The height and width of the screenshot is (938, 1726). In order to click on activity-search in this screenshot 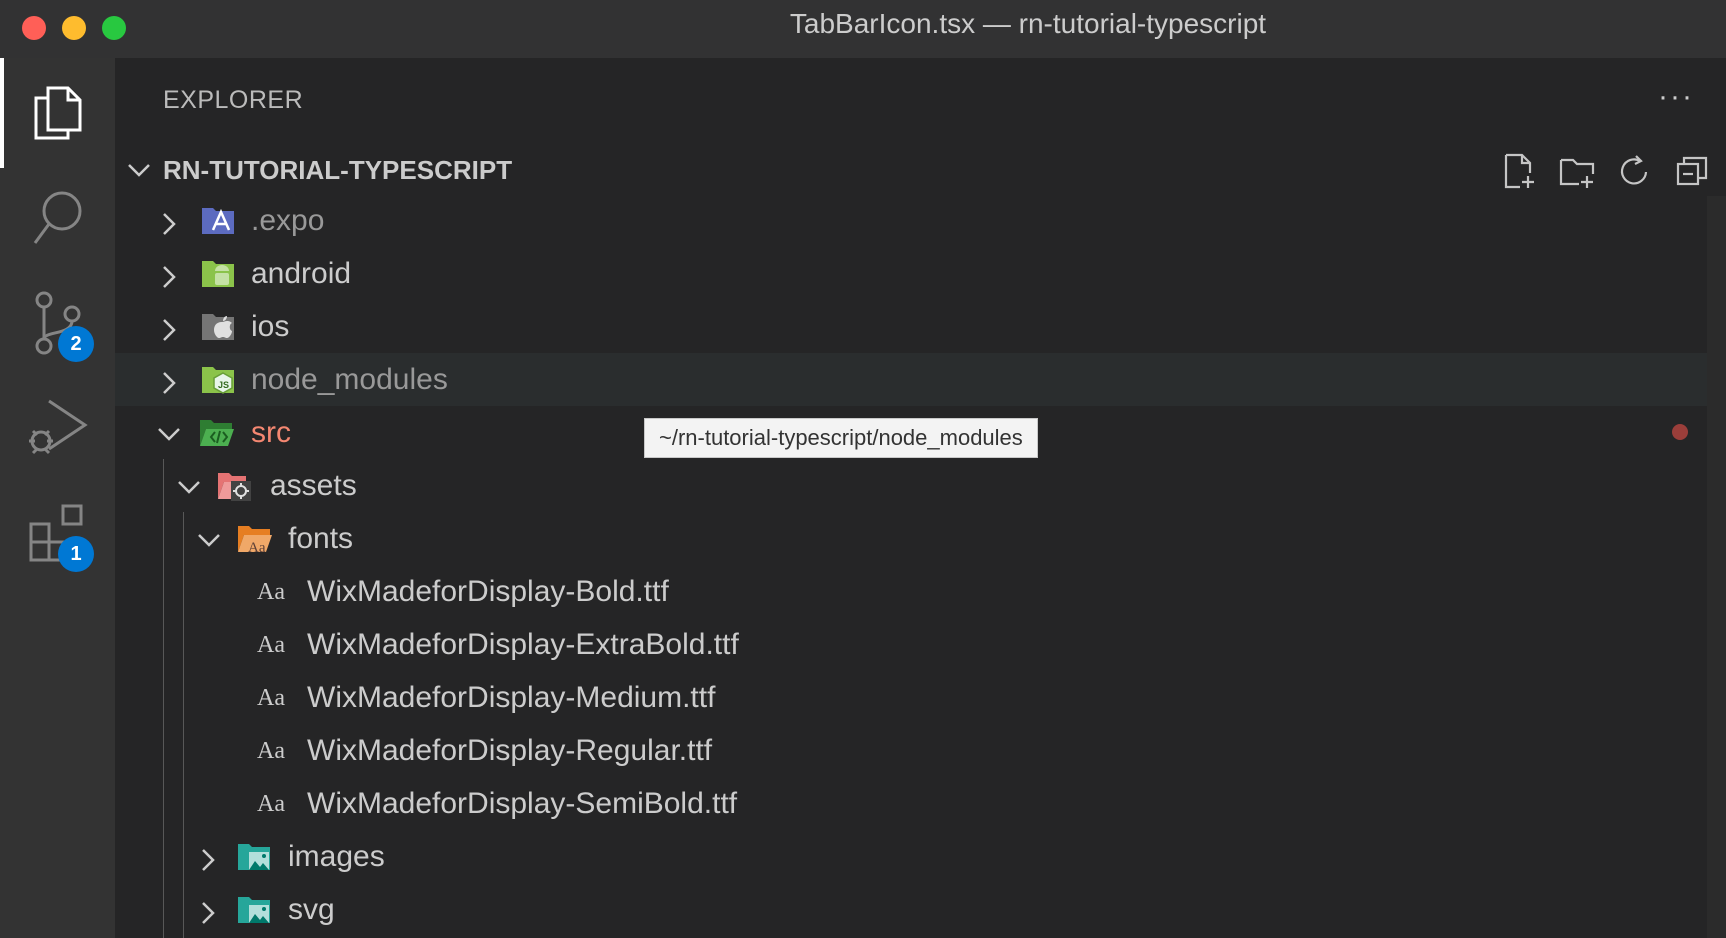, I will do `click(57, 218)`.